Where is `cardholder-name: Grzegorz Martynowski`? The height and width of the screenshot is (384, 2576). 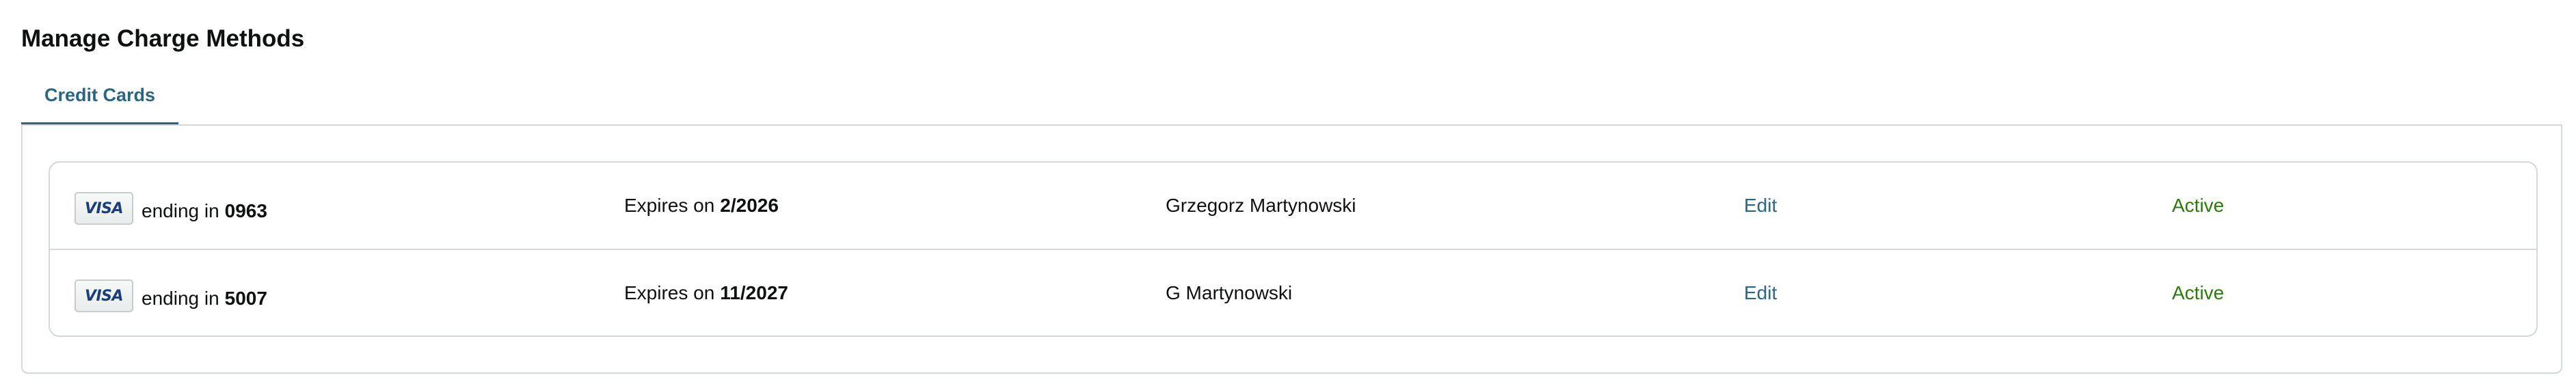
cardholder-name: Grzegorz Martynowski is located at coordinates (1261, 205).